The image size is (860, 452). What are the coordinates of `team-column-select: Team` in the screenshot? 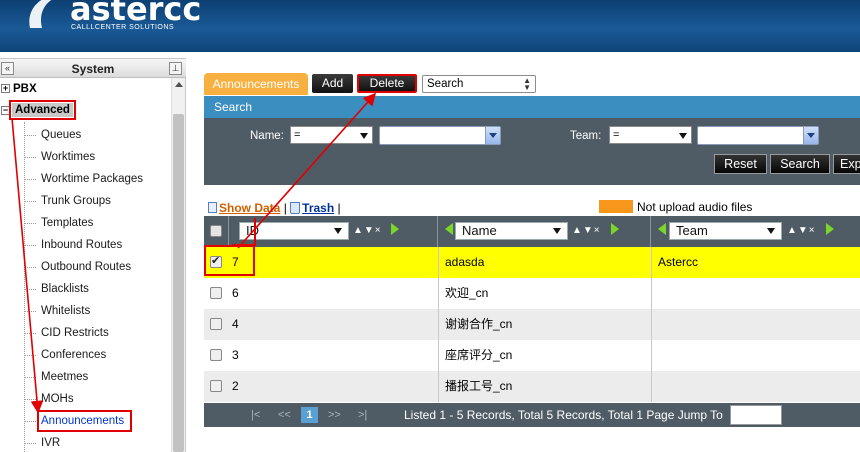 It's located at (725, 231).